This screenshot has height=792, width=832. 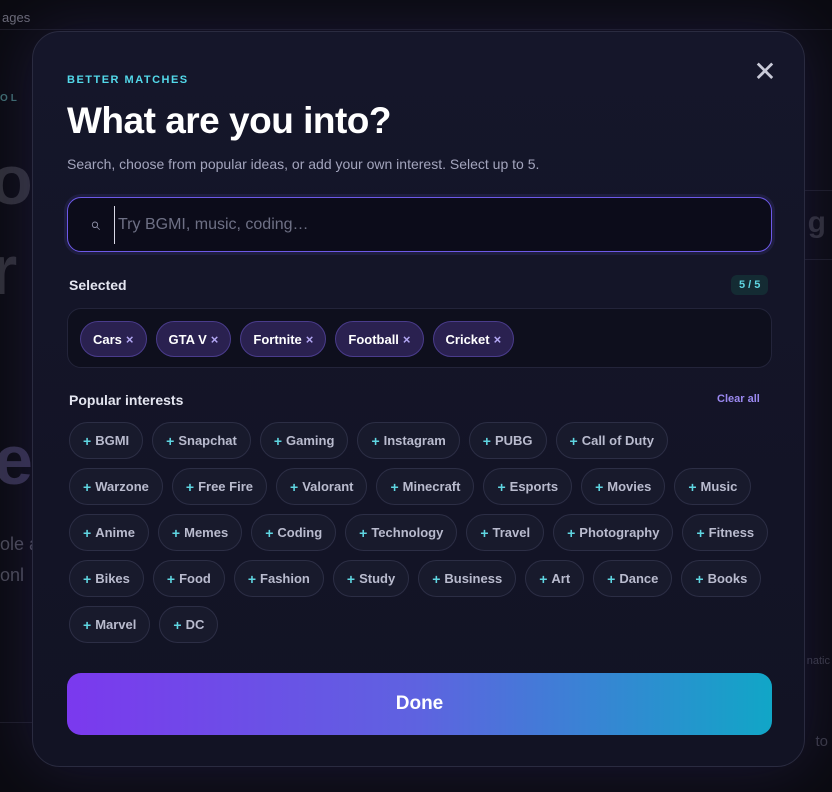 I want to click on close-button: ✕, so click(x=765, y=72).